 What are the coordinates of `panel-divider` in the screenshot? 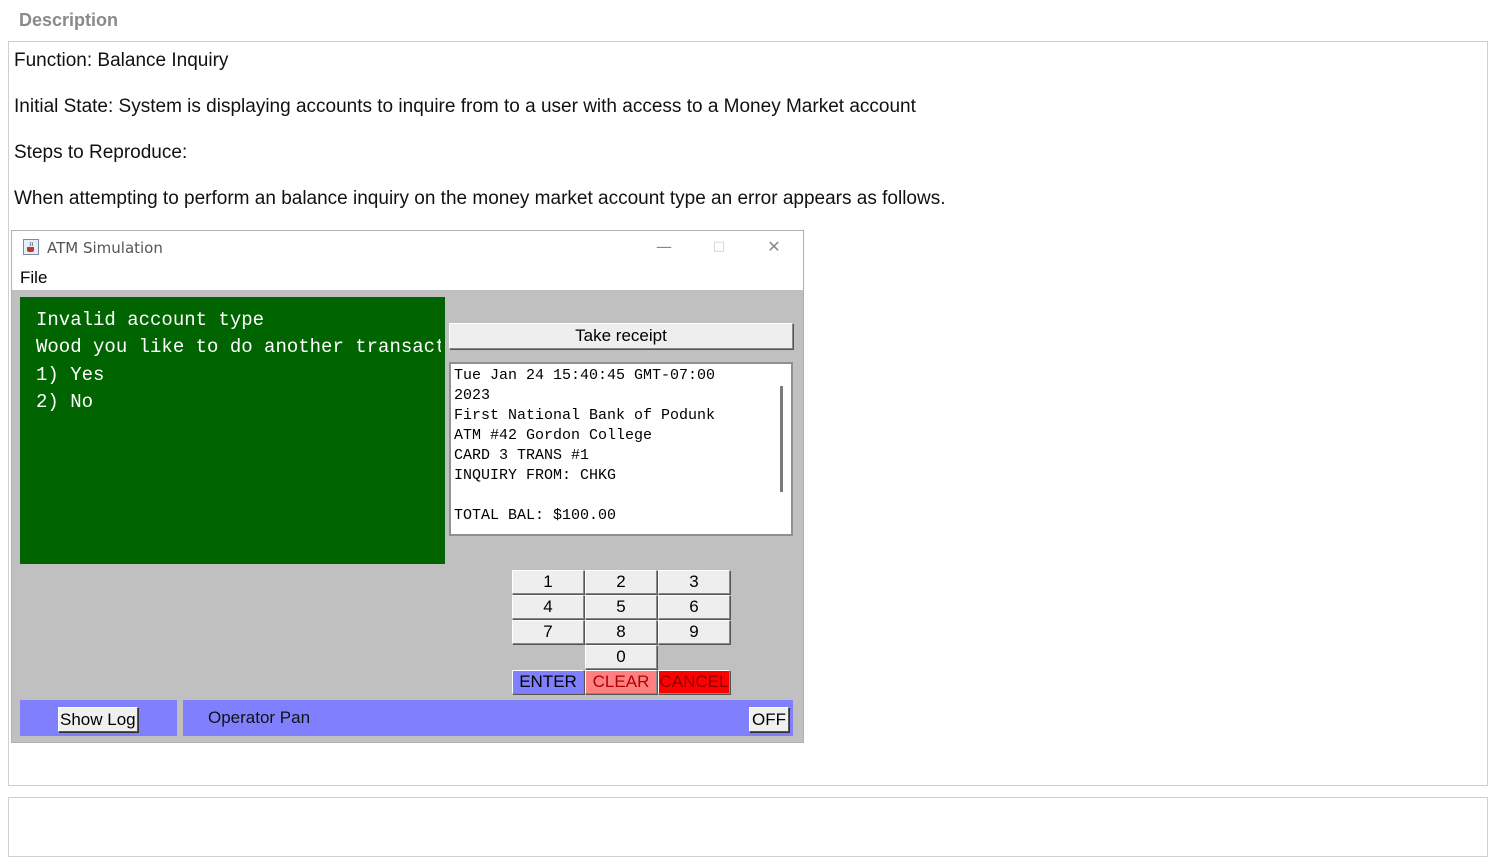 It's located at (180, 718).